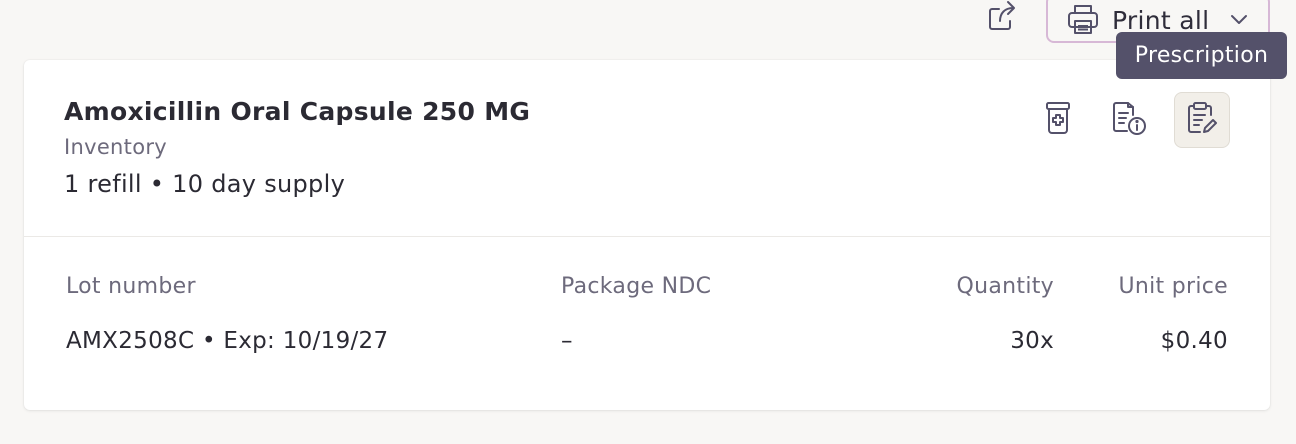 Image resolution: width=1296 pixels, height=444 pixels. Describe the element at coordinates (1083, 21) in the screenshot. I see `printer-icon` at that location.